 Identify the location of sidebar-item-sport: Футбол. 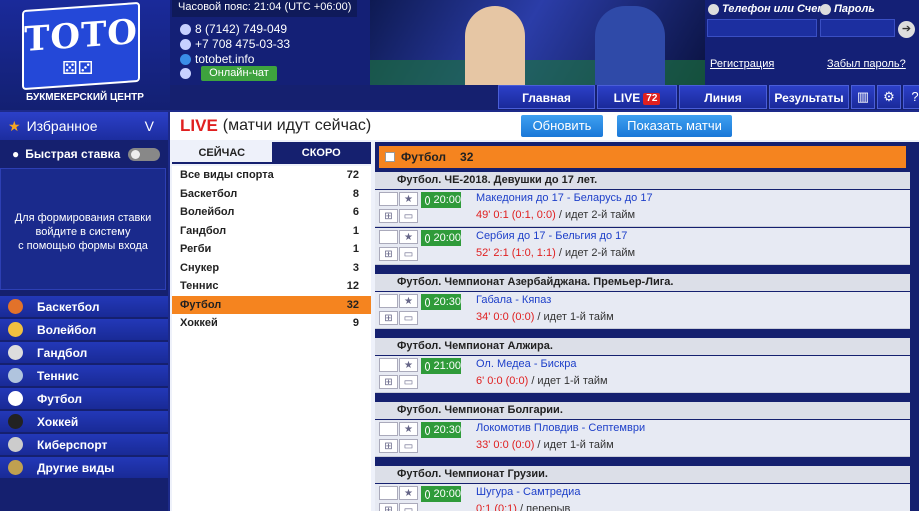
(84, 398).